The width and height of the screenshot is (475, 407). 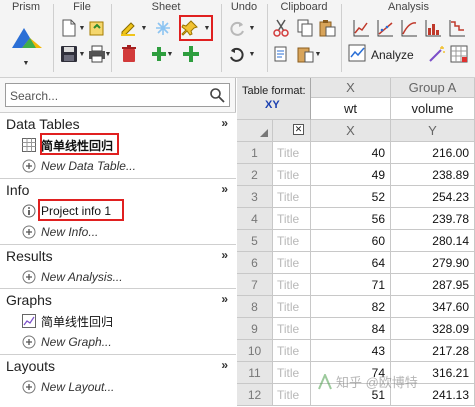 What do you see at coordinates (433, 153) in the screenshot?
I see `cell-y-value: 216.00` at bounding box center [433, 153].